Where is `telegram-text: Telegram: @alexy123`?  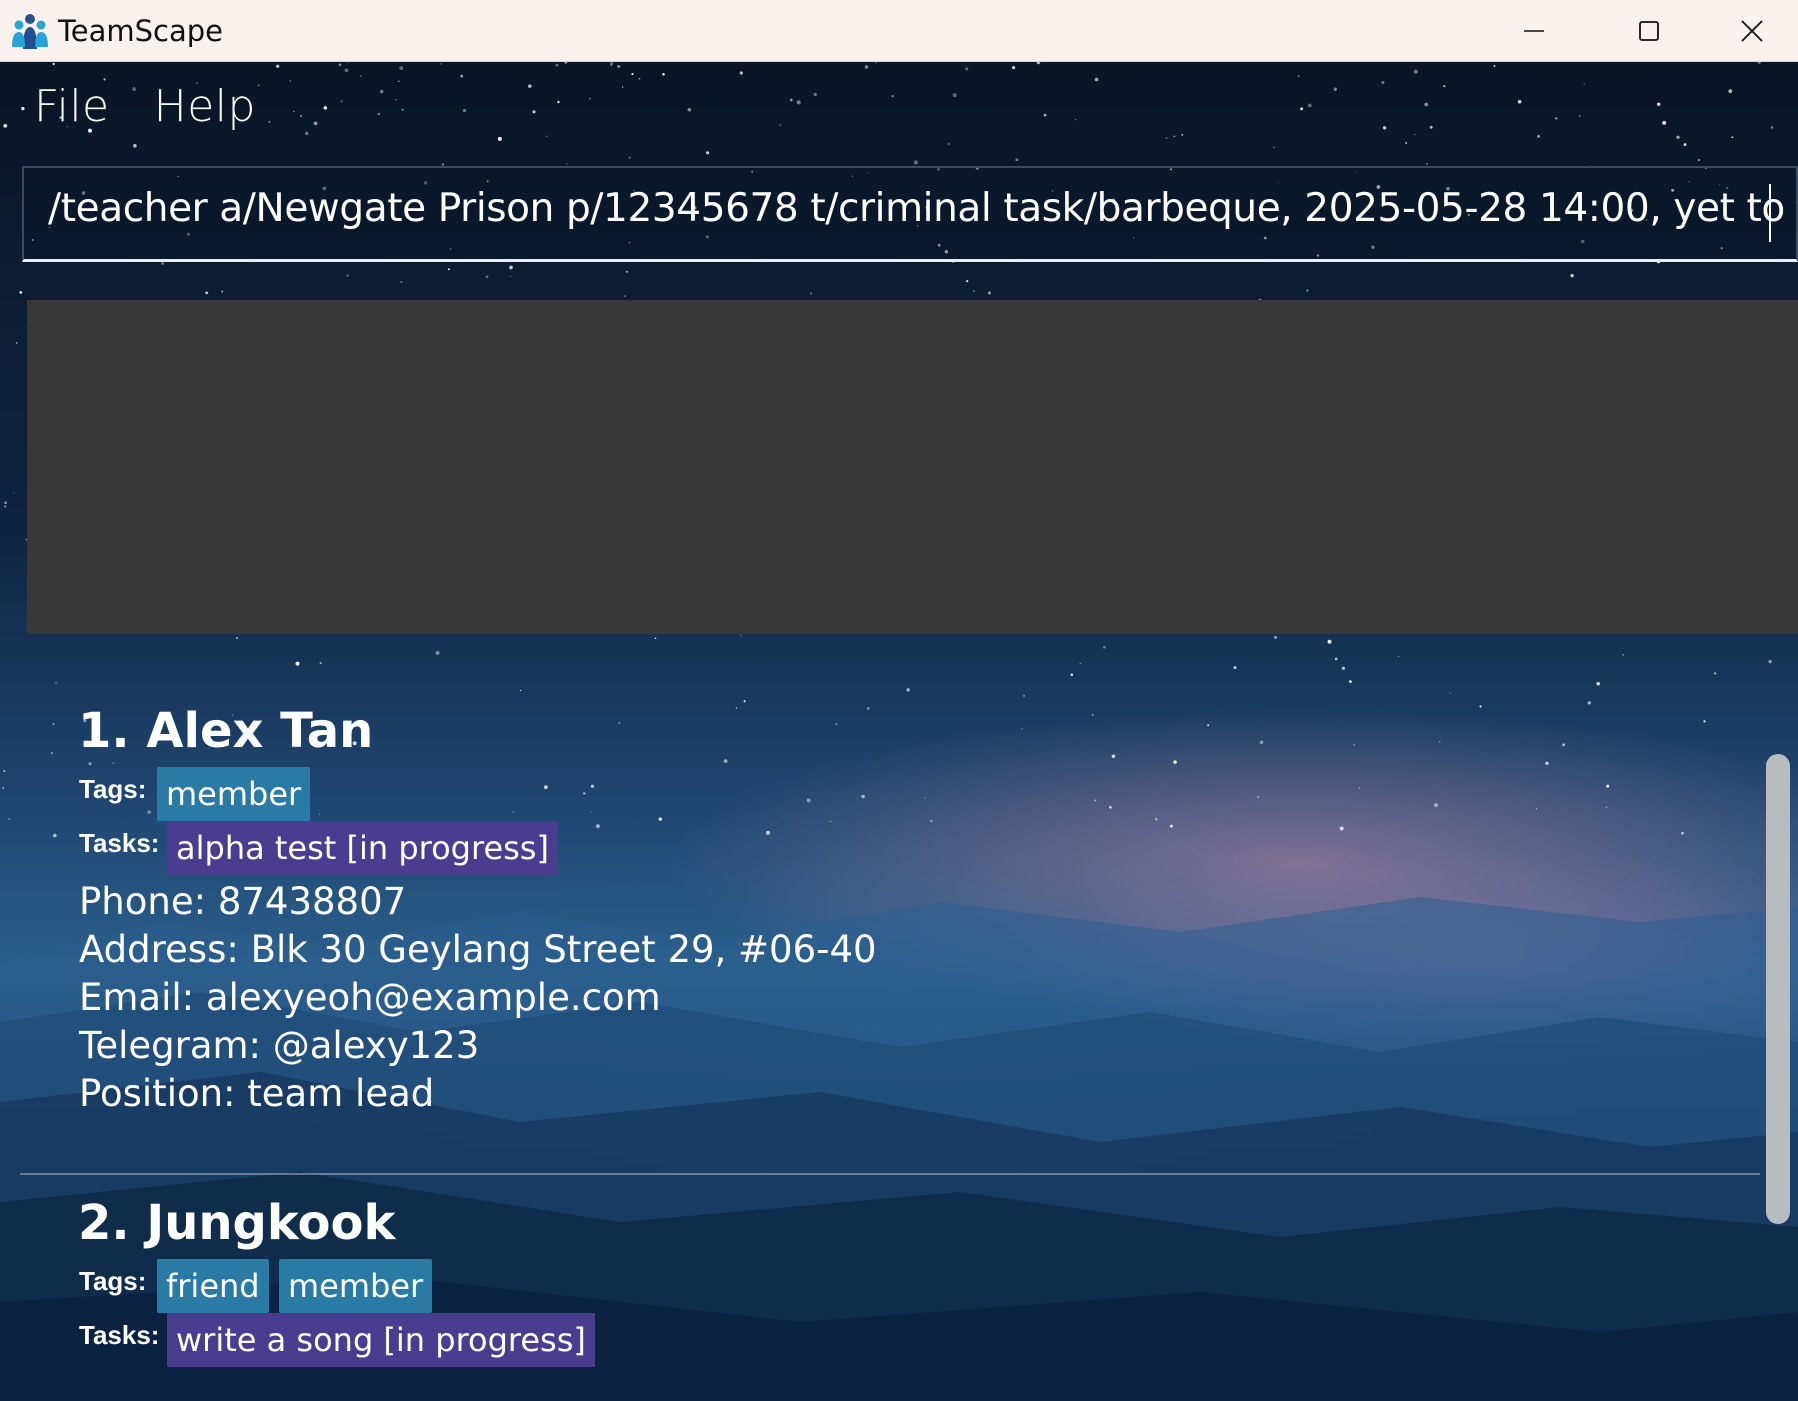
telegram-text: Telegram: @alexy123 is located at coordinates (279, 1045).